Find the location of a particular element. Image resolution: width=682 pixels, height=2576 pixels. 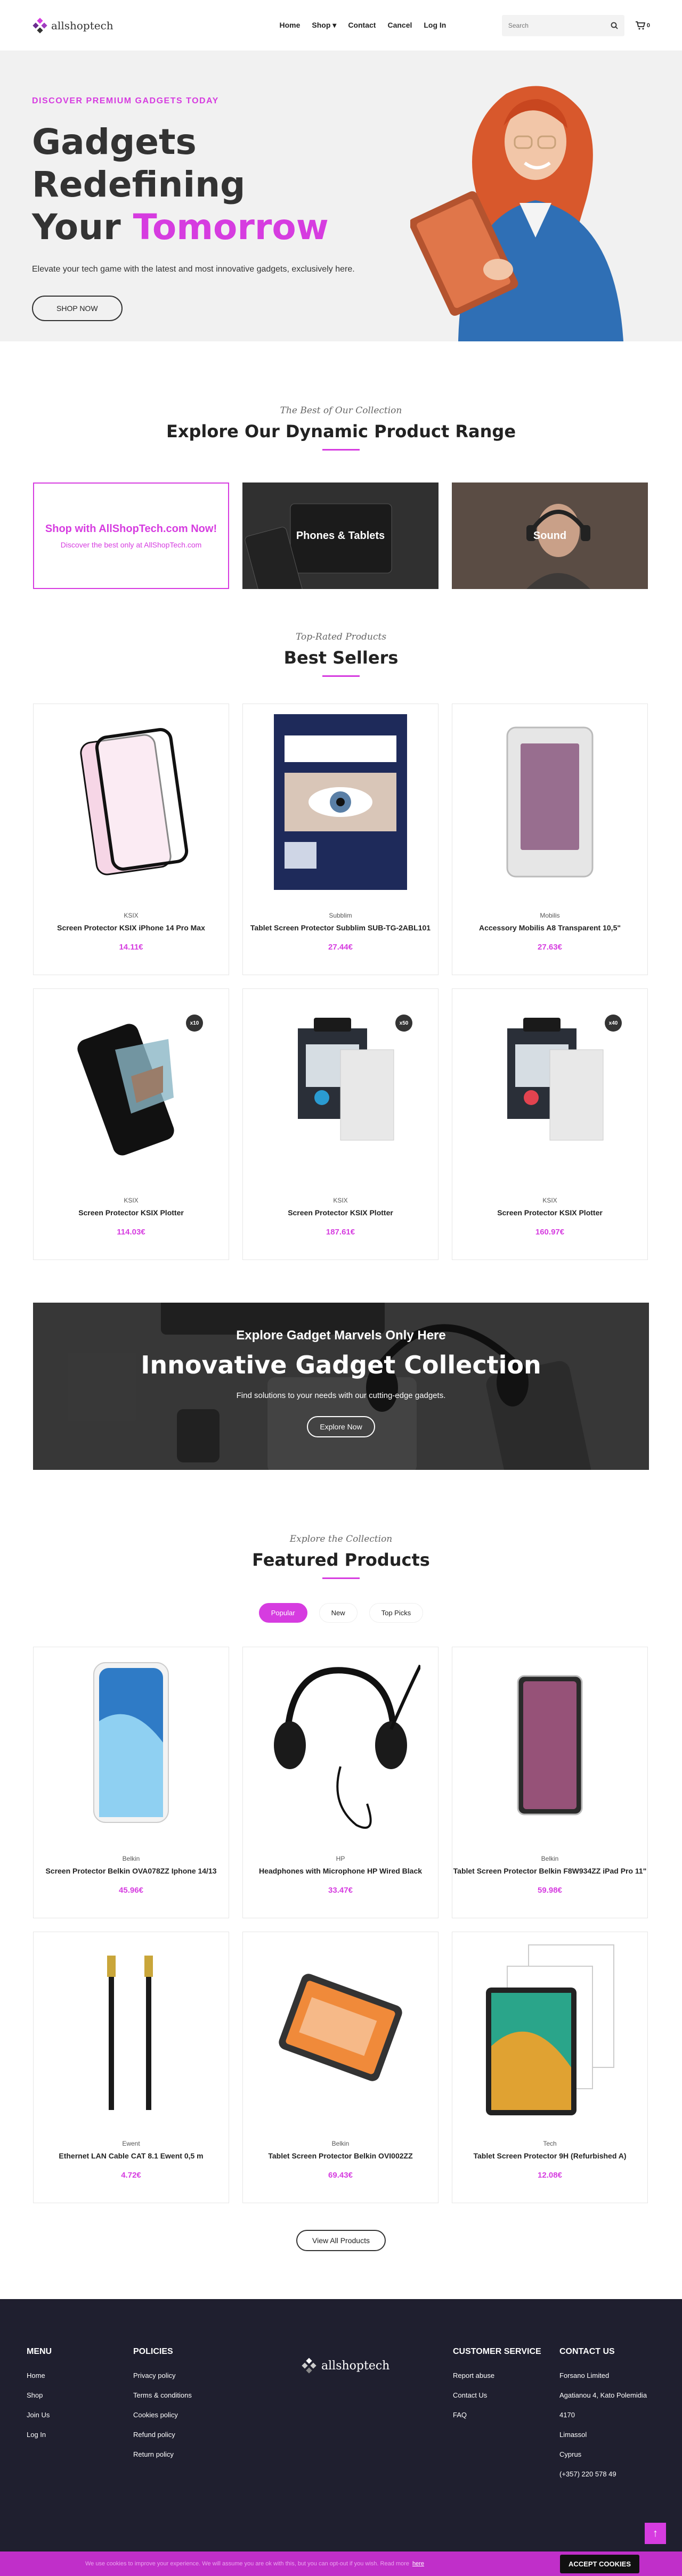

product-price: 14.11€ is located at coordinates (131, 948).